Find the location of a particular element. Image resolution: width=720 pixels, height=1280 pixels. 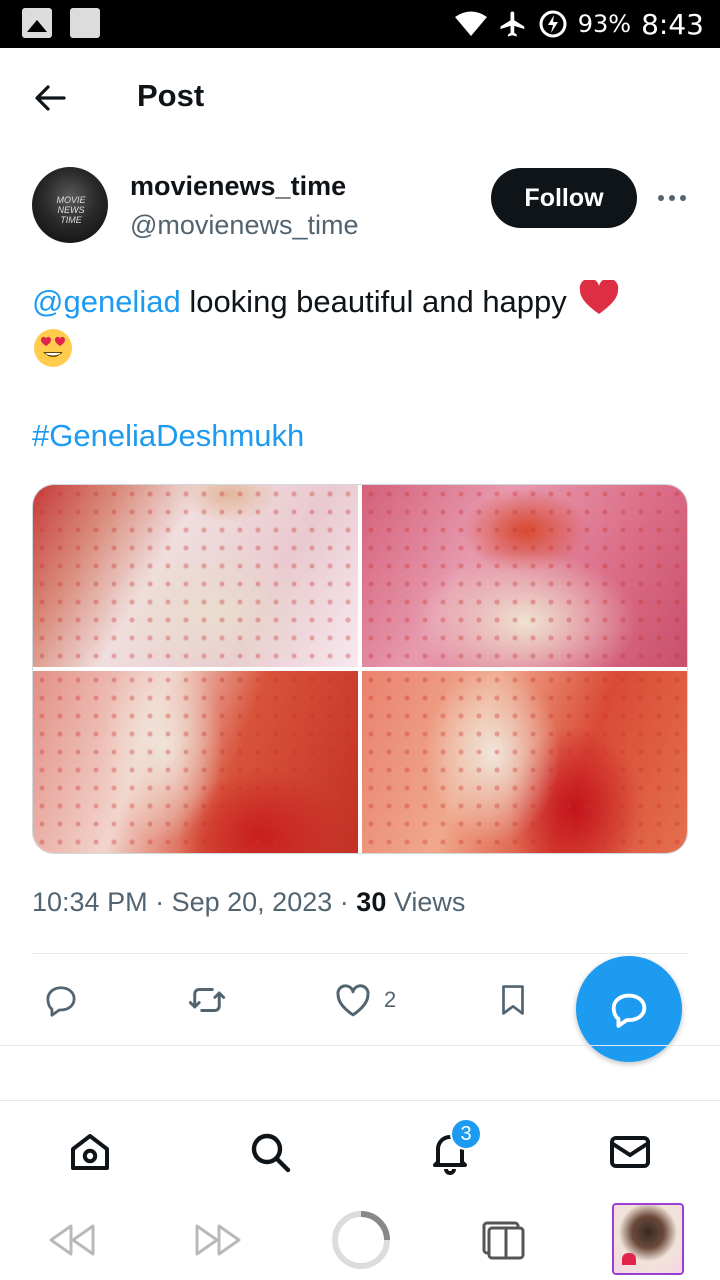

airplane-mode-icon is located at coordinates (512, 24).